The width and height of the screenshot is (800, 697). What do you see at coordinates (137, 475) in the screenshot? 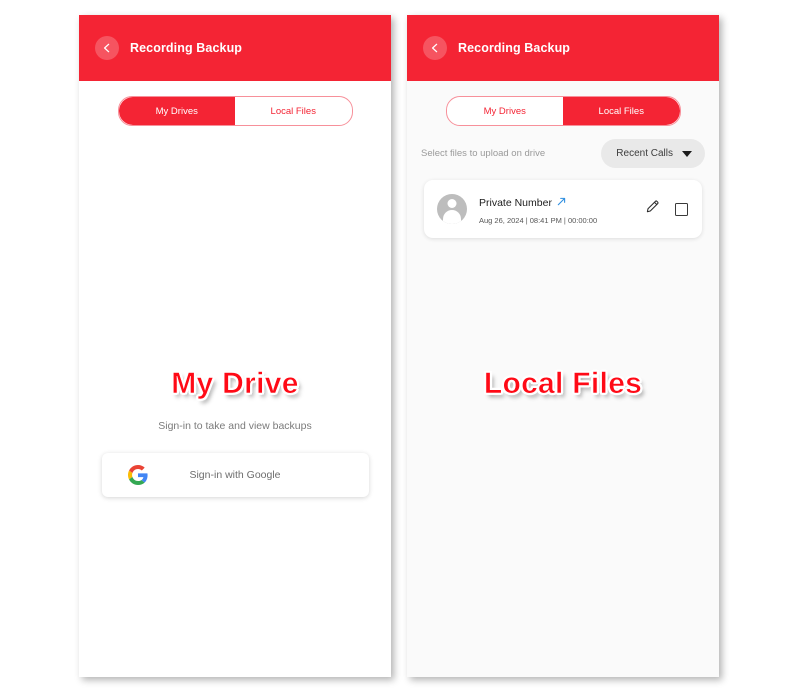
I see `google-g-icon` at bounding box center [137, 475].